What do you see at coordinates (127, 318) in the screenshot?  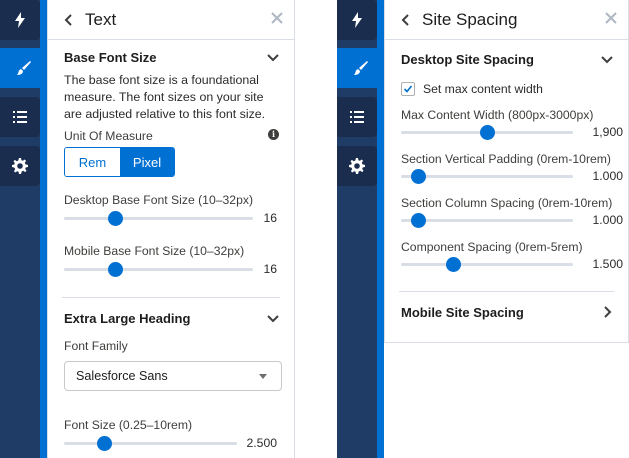 I see `section-title: Extra Large Heading` at bounding box center [127, 318].